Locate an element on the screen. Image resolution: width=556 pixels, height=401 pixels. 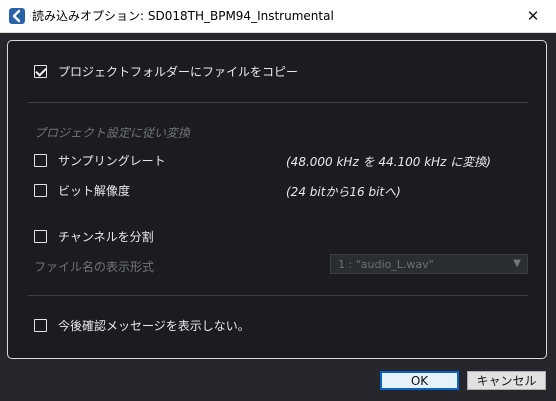
close-icon: ✕ is located at coordinates (533, 16).